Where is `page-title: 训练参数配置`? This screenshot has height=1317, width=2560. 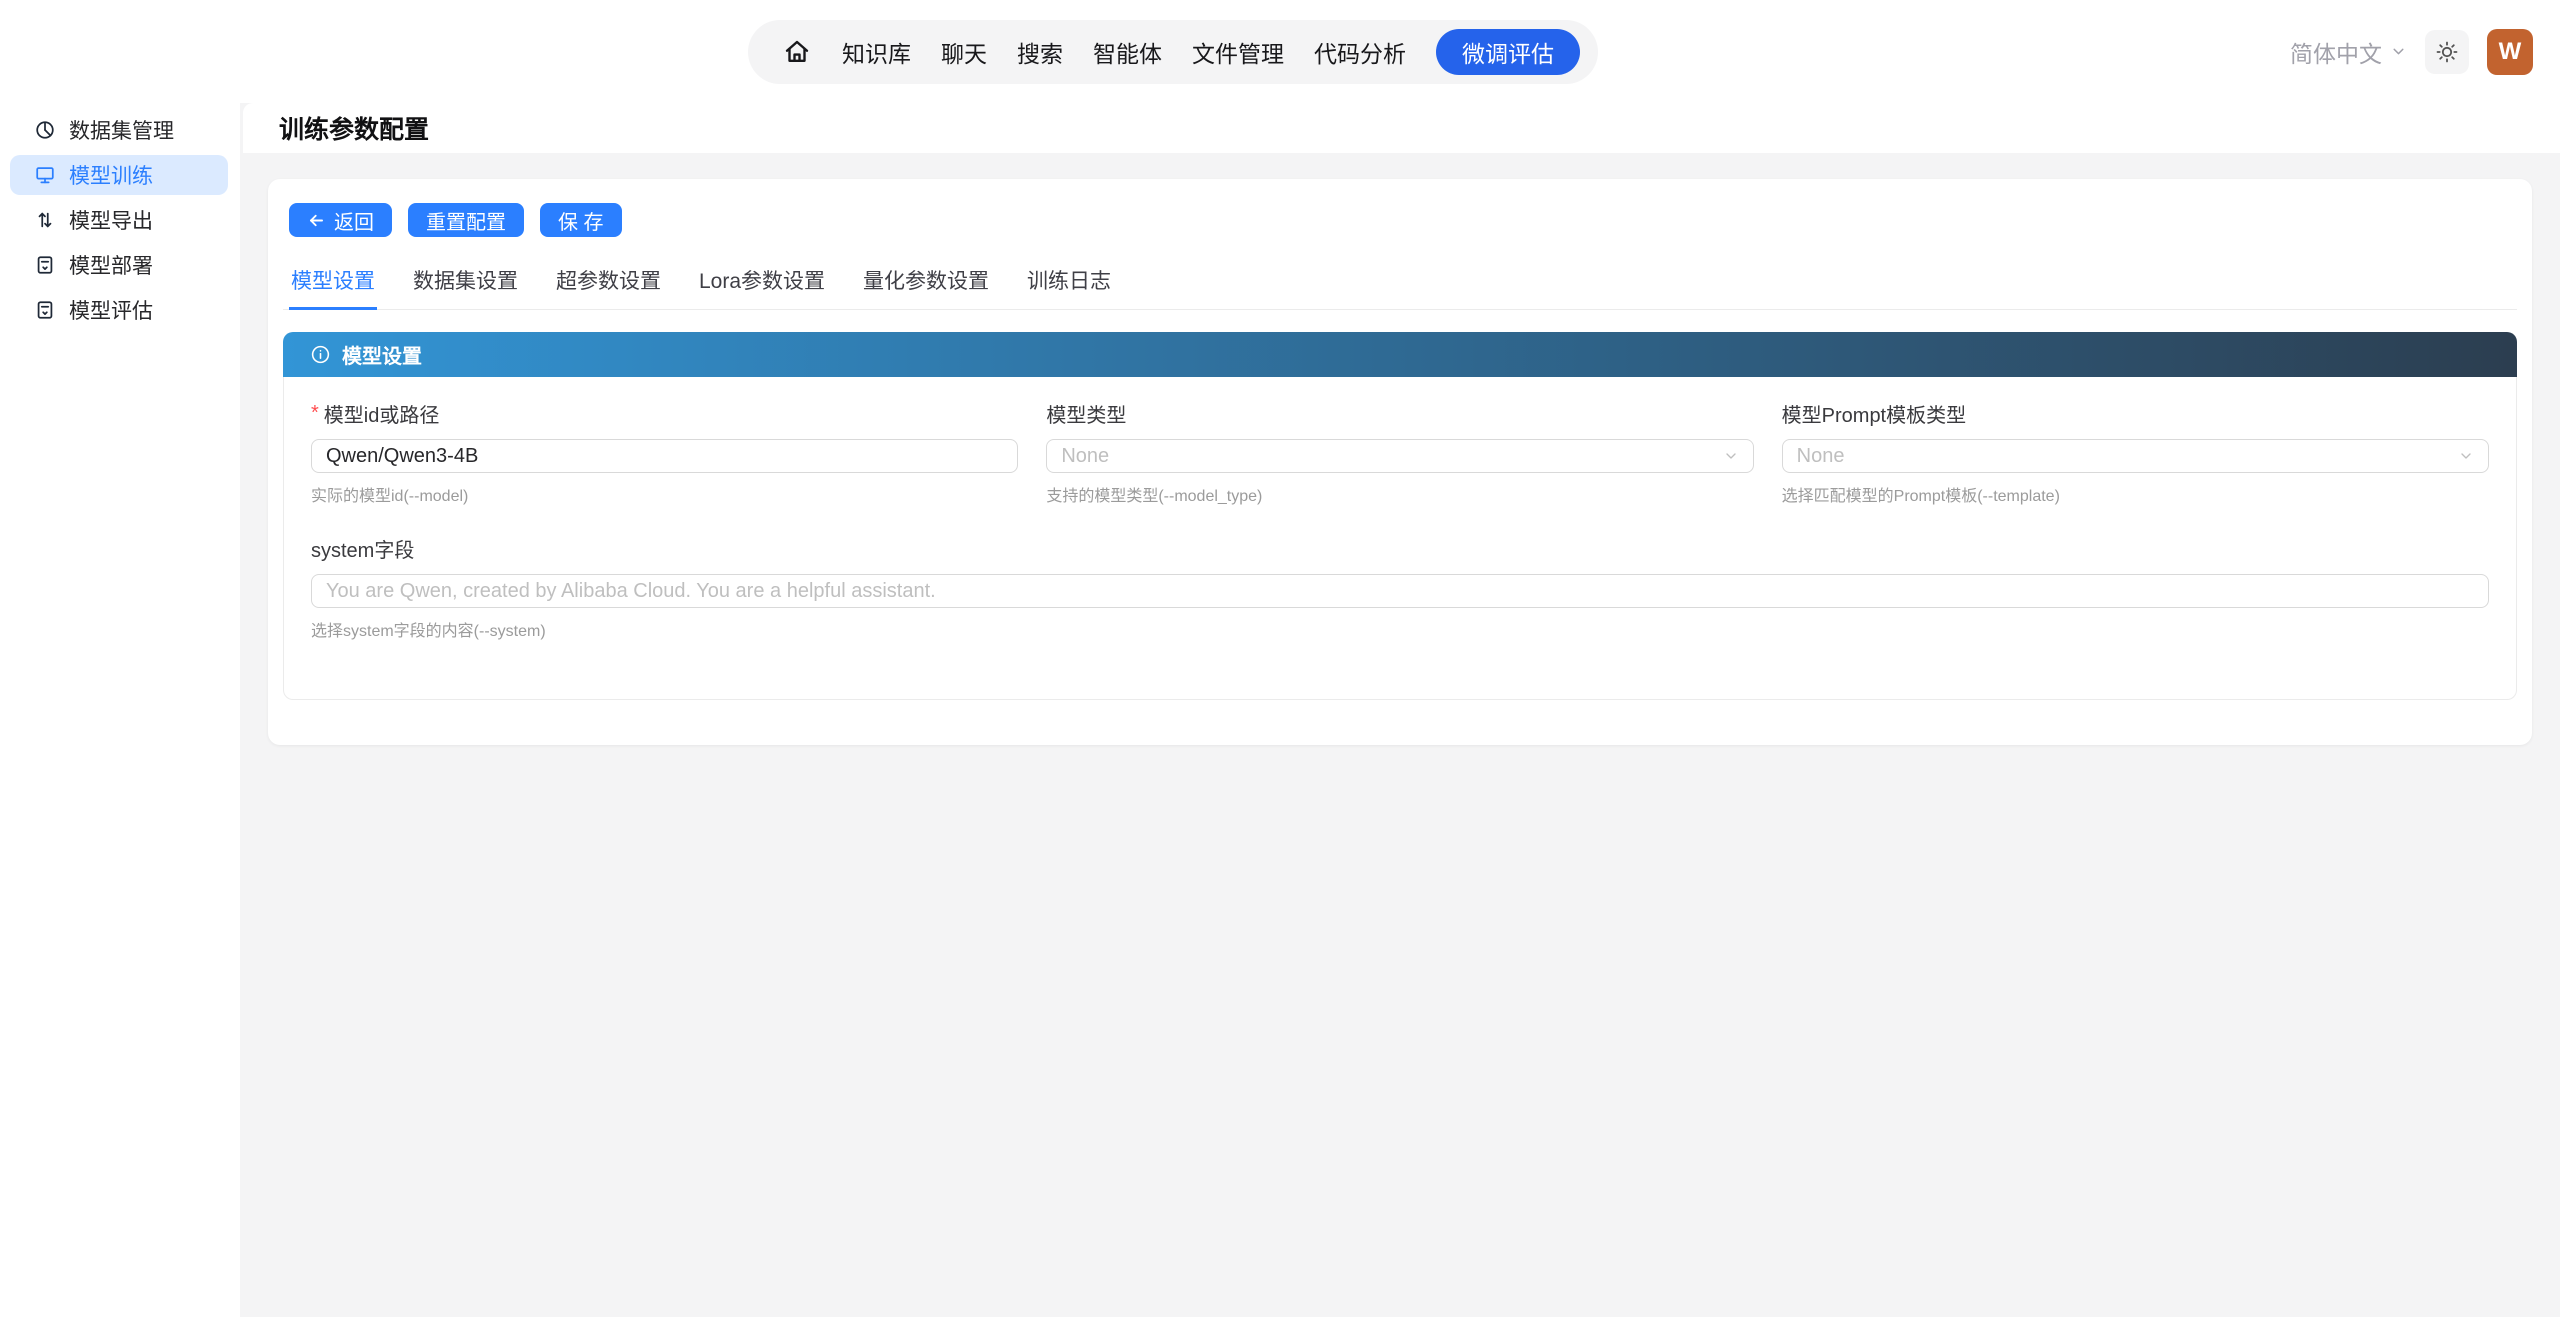 page-title: 训练参数配置 is located at coordinates (354, 130).